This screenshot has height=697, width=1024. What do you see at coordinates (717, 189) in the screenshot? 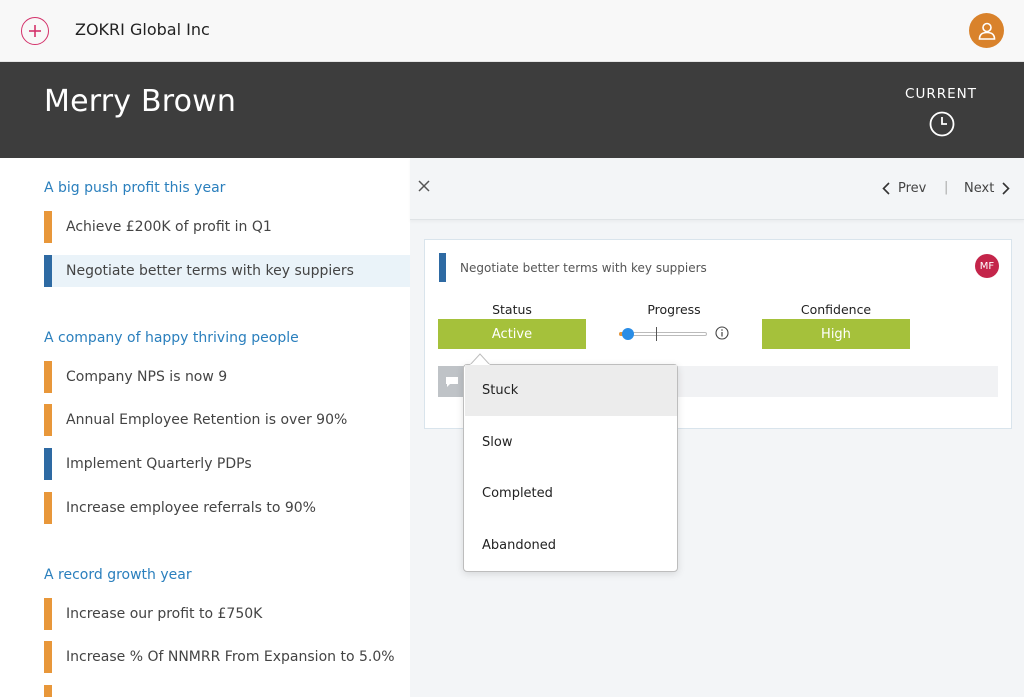
I see `panel-toolbar: Prev | Next` at bounding box center [717, 189].